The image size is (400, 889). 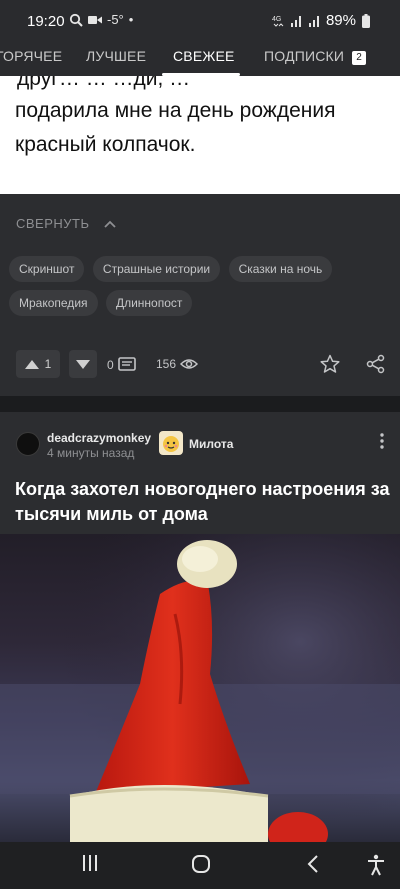 I want to click on feed-tabs: ГОРЯЧЕЕ ЛУЧШЕЕ СВЕЖЕЕ ПОДПИСКИ 2, so click(x=200, y=58).